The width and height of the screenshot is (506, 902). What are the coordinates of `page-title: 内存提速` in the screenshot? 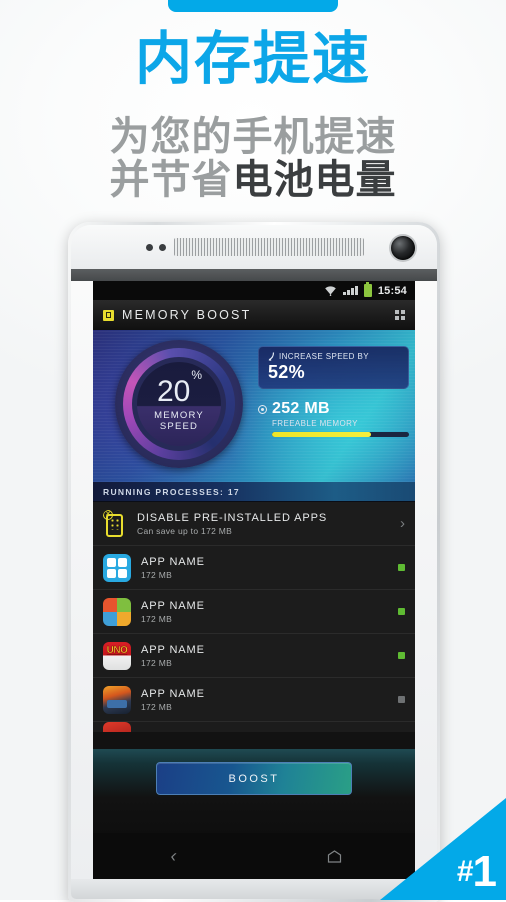 It's located at (253, 59).